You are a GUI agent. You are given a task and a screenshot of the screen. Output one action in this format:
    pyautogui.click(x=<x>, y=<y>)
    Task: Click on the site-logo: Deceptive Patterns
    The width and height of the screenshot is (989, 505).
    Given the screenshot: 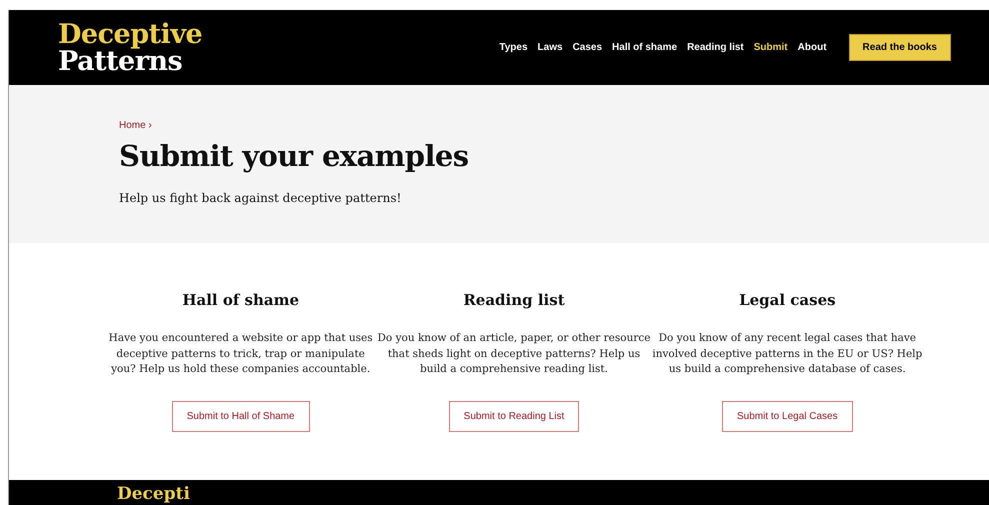 What is the action you would take?
    pyautogui.click(x=130, y=47)
    